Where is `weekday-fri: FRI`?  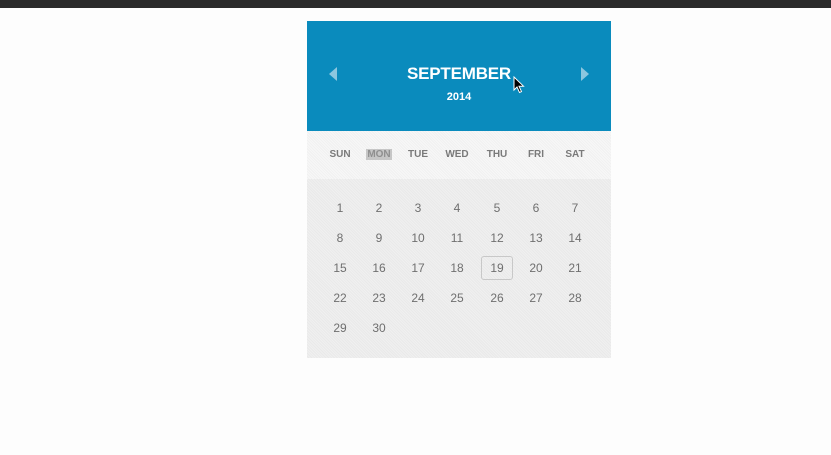
weekday-fri: FRI is located at coordinates (536, 154).